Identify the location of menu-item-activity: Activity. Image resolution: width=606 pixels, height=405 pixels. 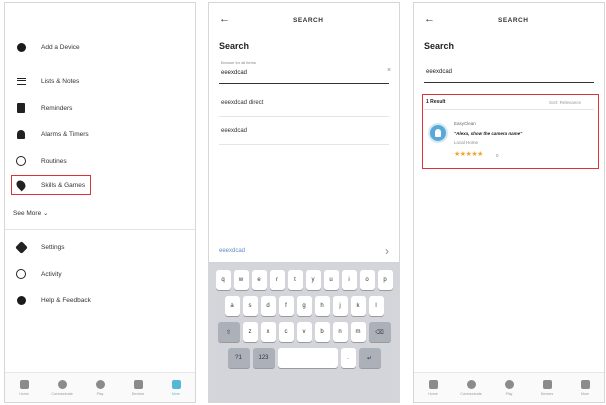
(38, 274).